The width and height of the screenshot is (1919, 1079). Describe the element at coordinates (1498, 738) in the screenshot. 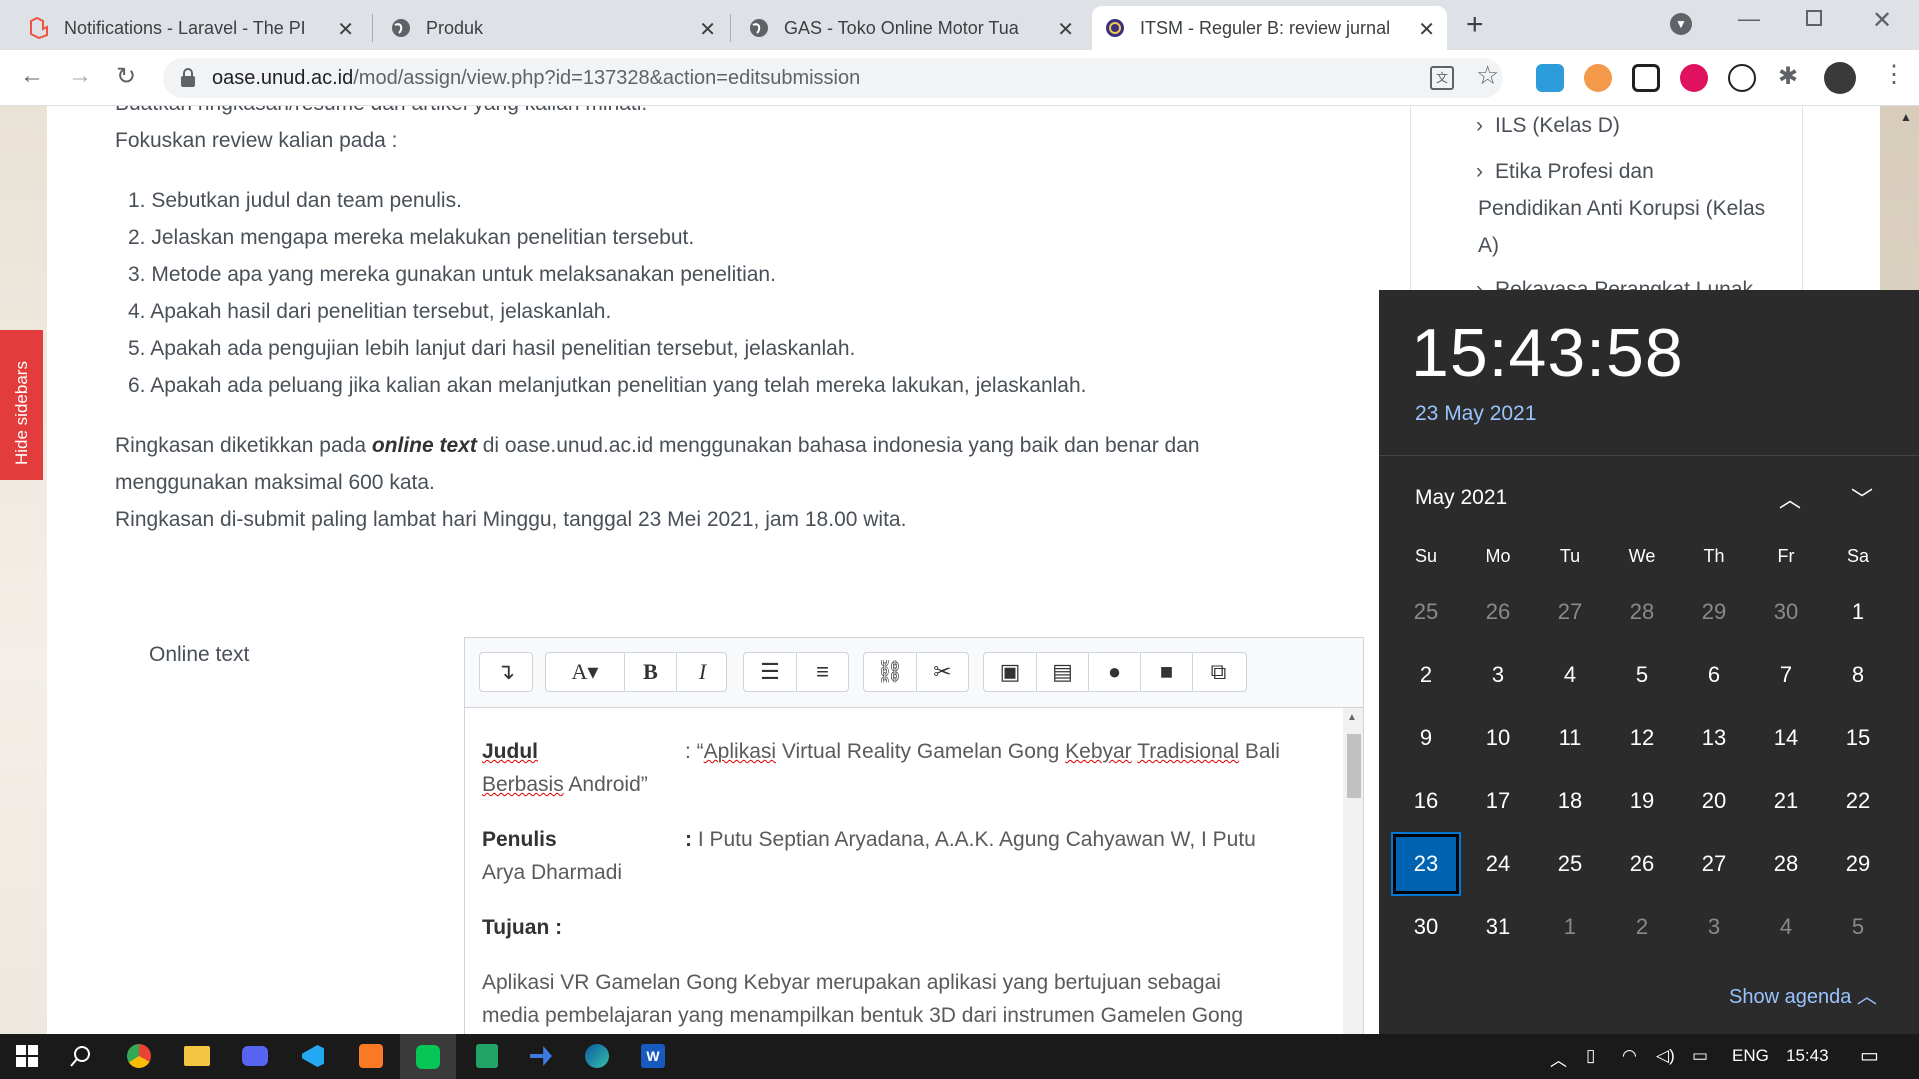

I see `calendar-day: 10` at that location.